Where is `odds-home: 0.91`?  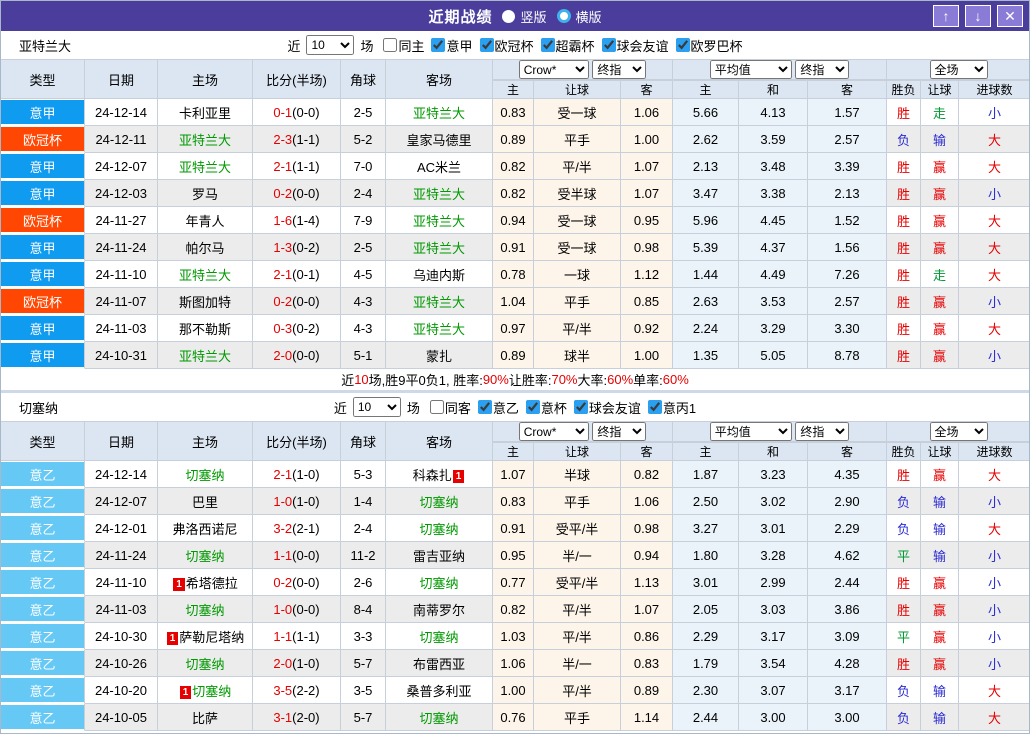 odds-home: 0.91 is located at coordinates (513, 528).